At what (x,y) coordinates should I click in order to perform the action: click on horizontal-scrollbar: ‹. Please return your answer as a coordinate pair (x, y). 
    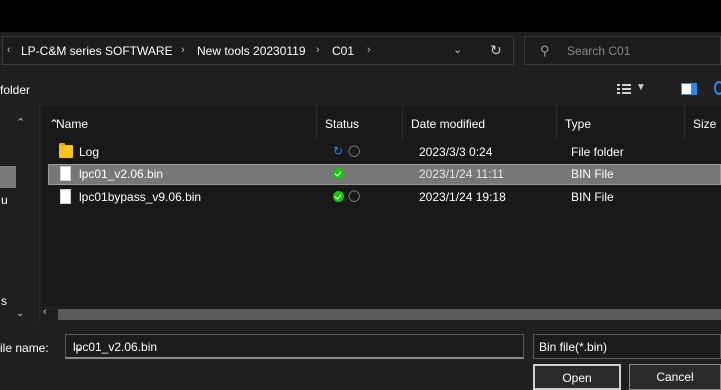
    Looking at the image, I should click on (381, 314).